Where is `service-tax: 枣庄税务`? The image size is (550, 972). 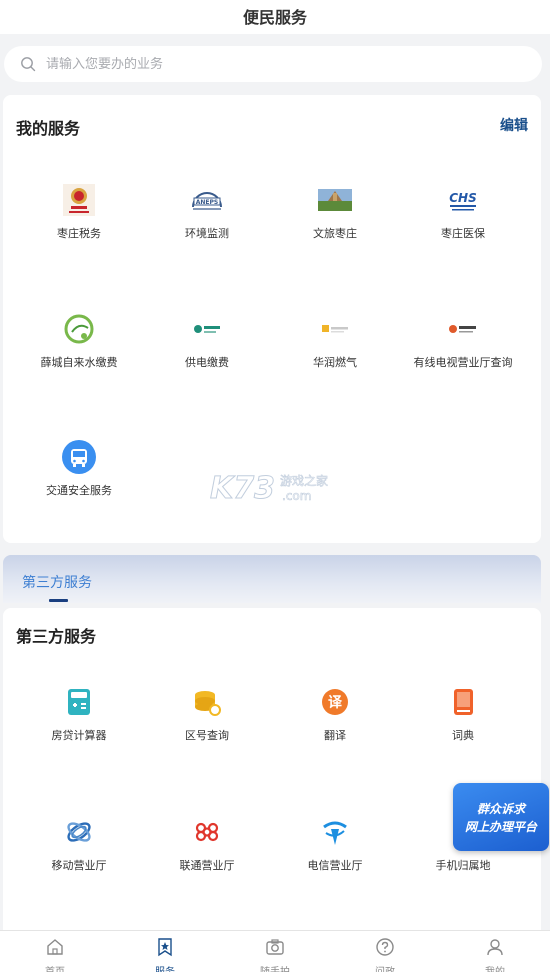 service-tax: 枣庄税务 is located at coordinates (79, 212).